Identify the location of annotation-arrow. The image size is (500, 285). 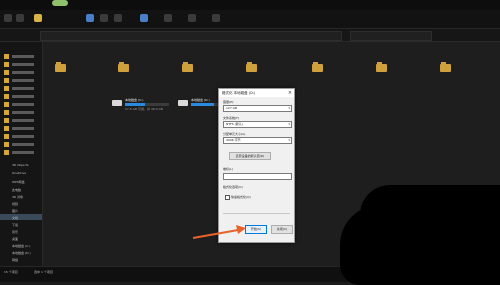
(219, 232).